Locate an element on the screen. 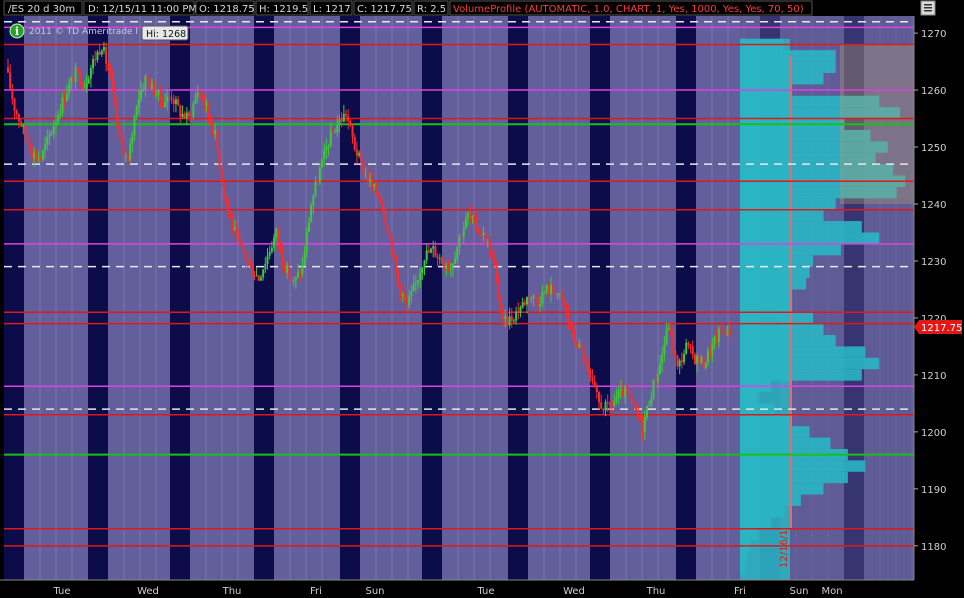 Image resolution: width=964 pixels, height=598 pixels. x-day-label: Thu is located at coordinates (656, 591).